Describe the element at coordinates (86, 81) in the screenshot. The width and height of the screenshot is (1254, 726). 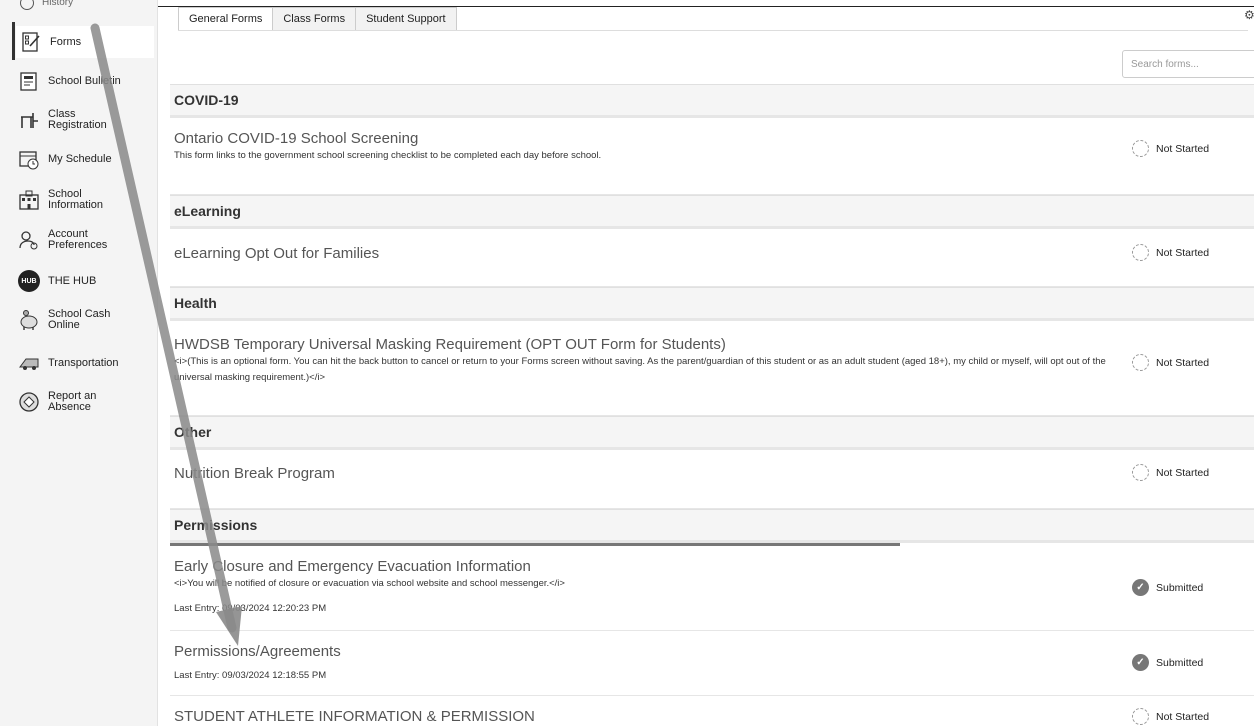
I see `sidebar-item-school-bulletin: School Bulletin` at that location.